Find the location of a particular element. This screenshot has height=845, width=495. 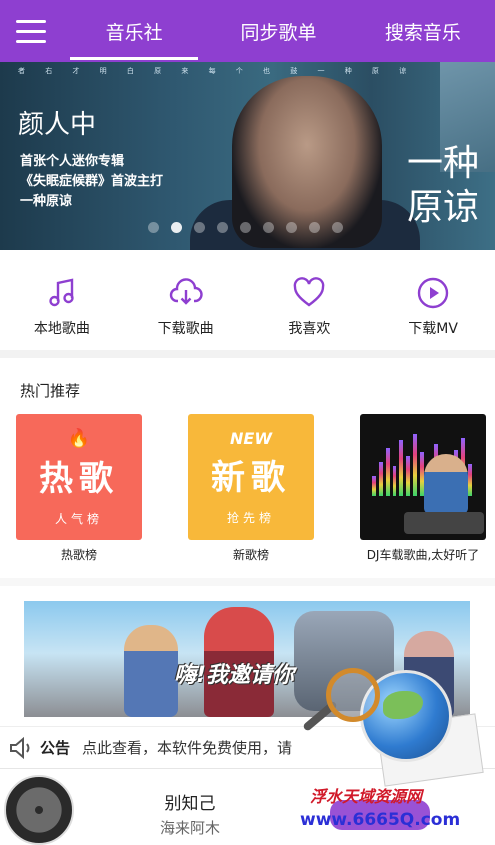

quick-download-songs: 下载歌曲 is located at coordinates (186, 300).